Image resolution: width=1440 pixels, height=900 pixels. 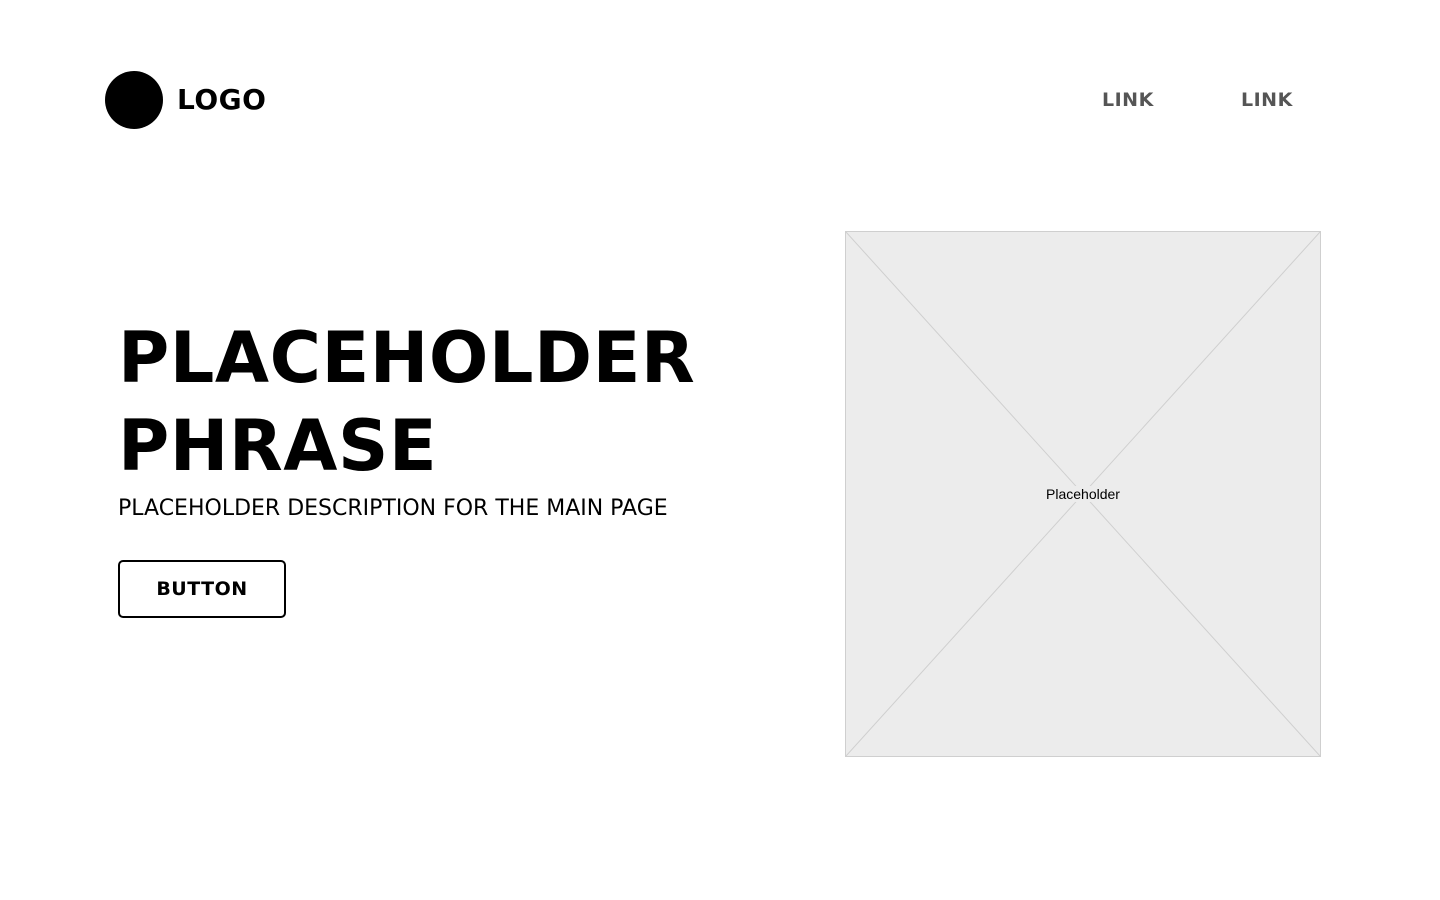 I want to click on logo-text: LOGO, so click(x=221, y=100).